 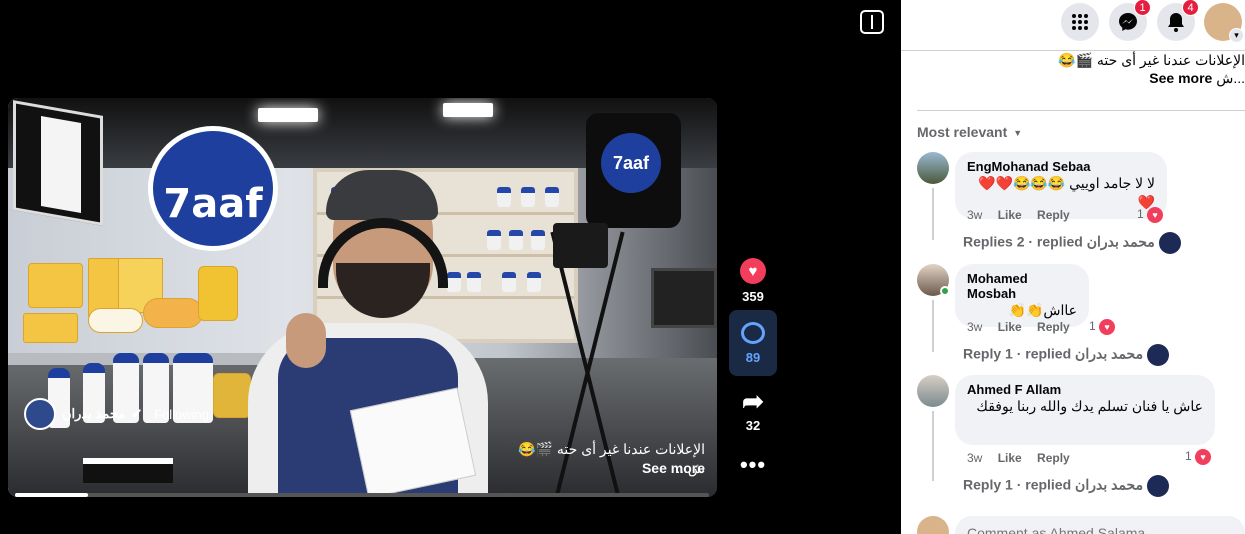 What do you see at coordinates (128, 470) in the screenshot?
I see `clapperboard` at bounding box center [128, 470].